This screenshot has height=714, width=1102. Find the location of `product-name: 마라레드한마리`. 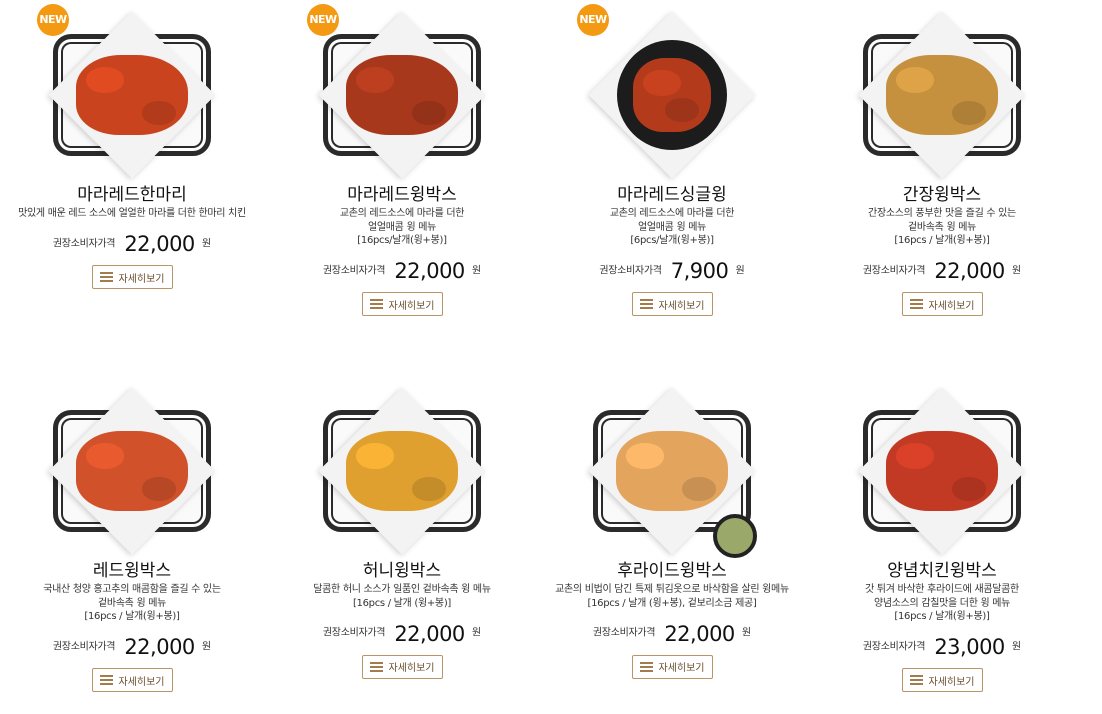

product-name: 마라레드한마리 is located at coordinates (133, 195).